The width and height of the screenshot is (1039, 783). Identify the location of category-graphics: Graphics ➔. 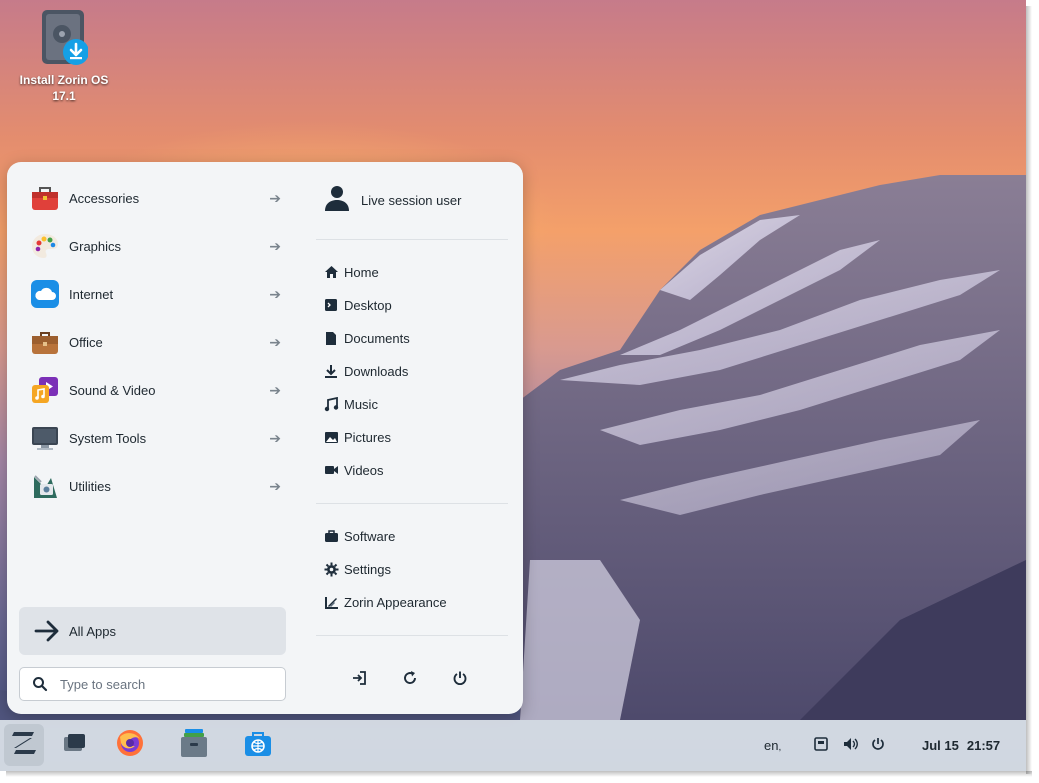
(161, 246).